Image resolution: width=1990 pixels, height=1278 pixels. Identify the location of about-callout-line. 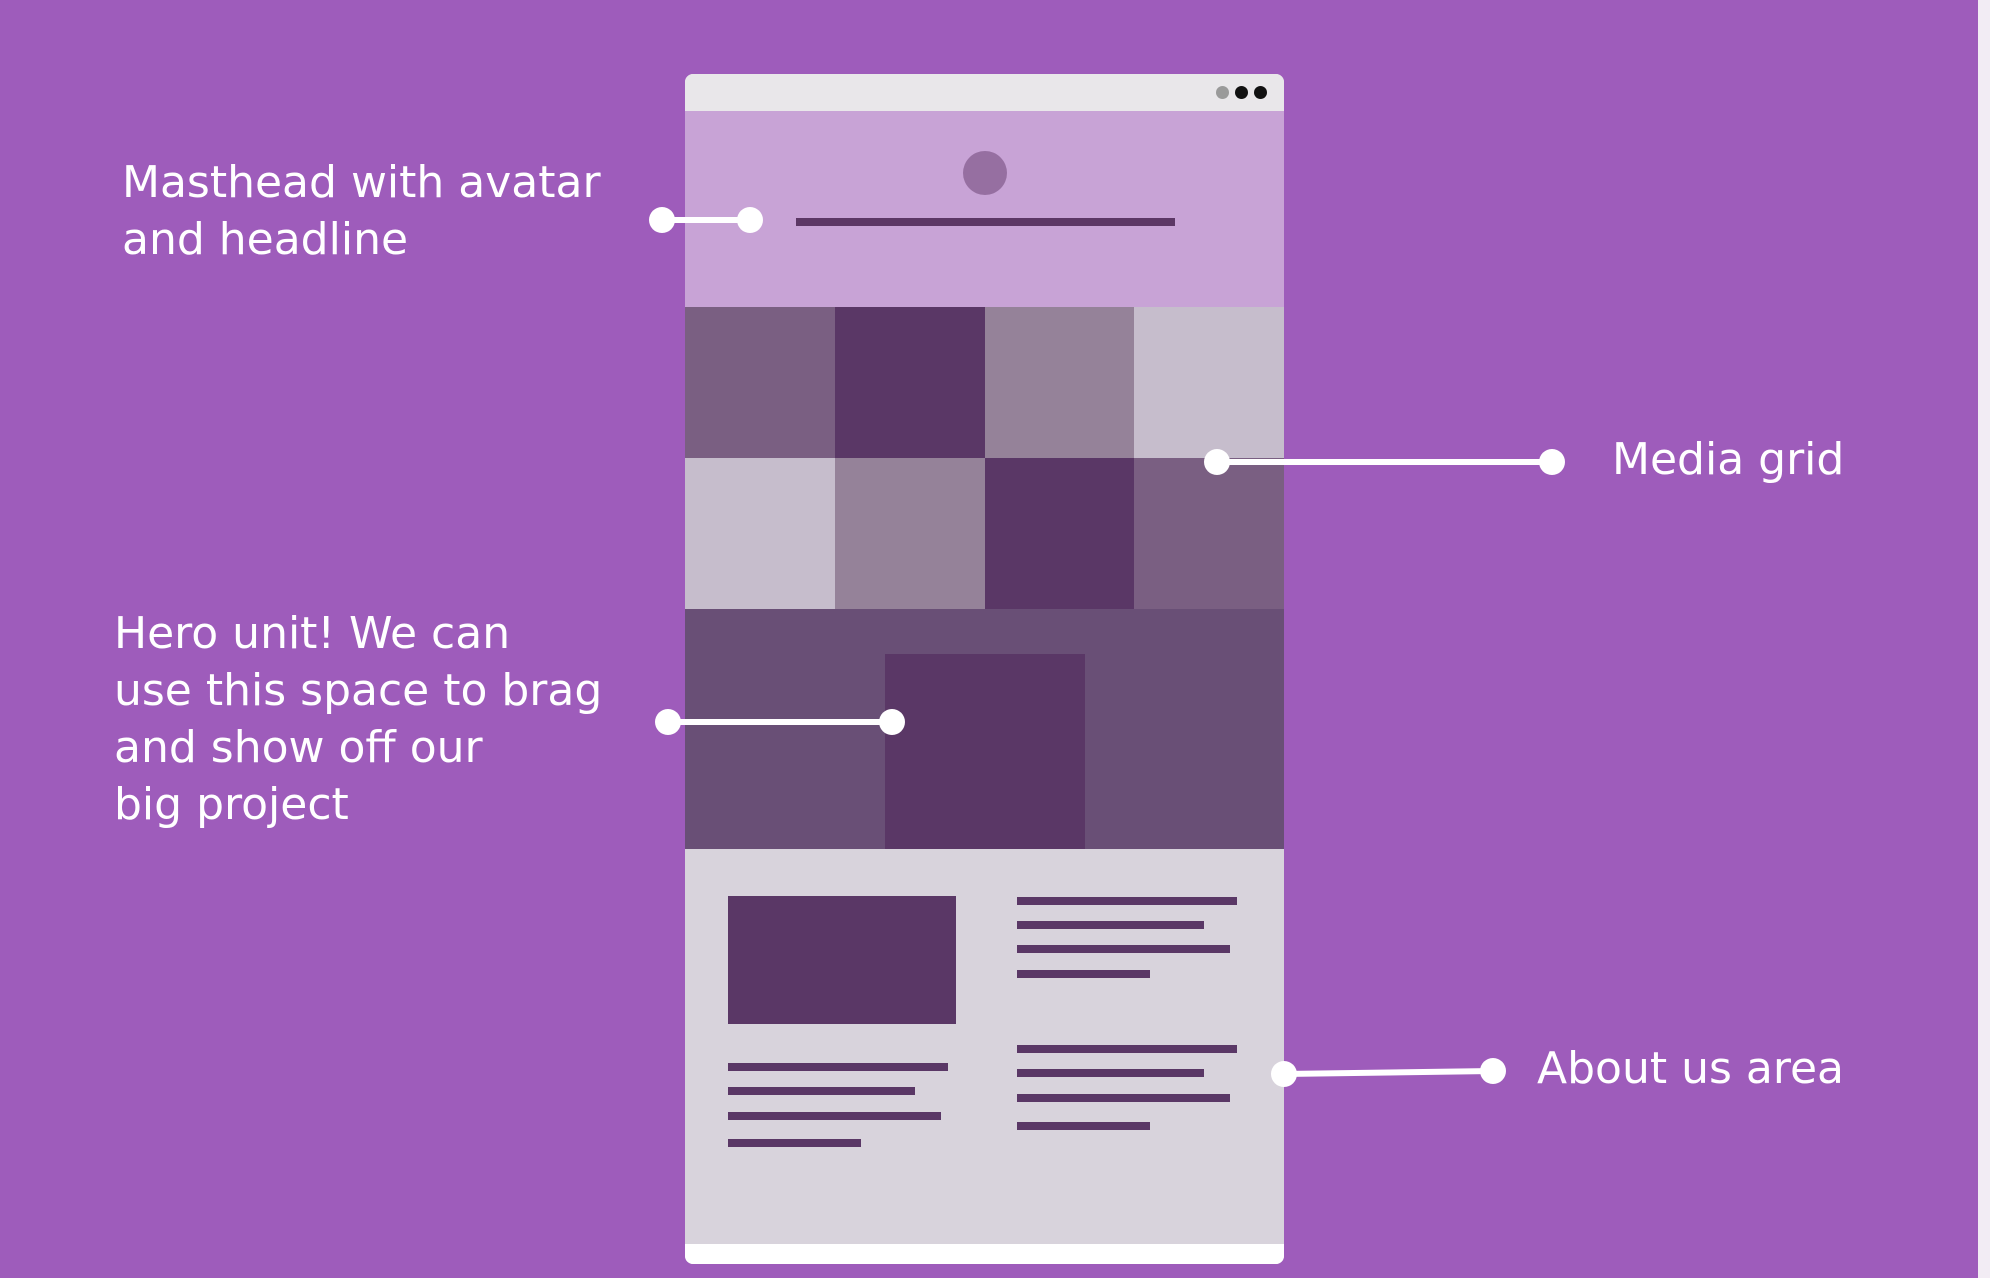
(1388, 1072).